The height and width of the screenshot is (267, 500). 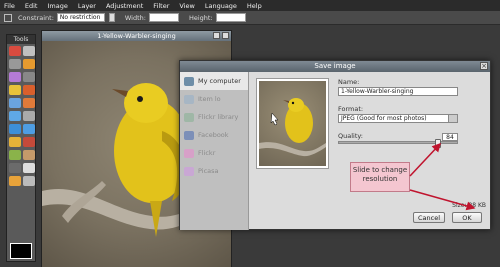 What do you see at coordinates (351, 109) in the screenshot?
I see `format-label: Format:` at bounding box center [351, 109].